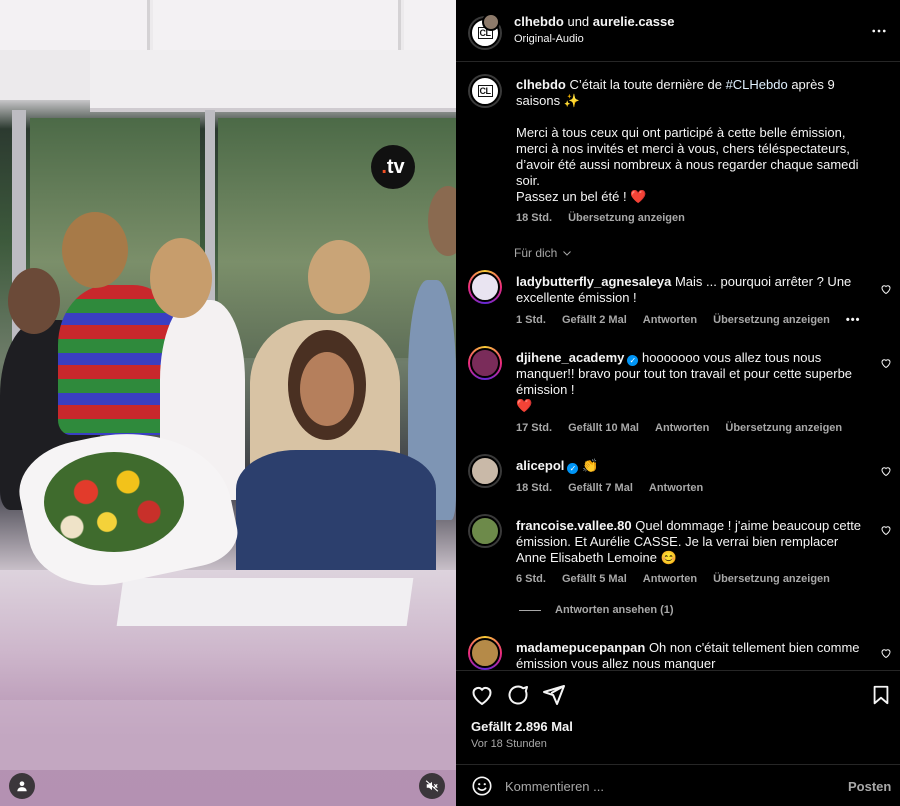 The height and width of the screenshot is (806, 900). Describe the element at coordinates (578, 21) in the screenshot. I see `header-connector: und` at that location.